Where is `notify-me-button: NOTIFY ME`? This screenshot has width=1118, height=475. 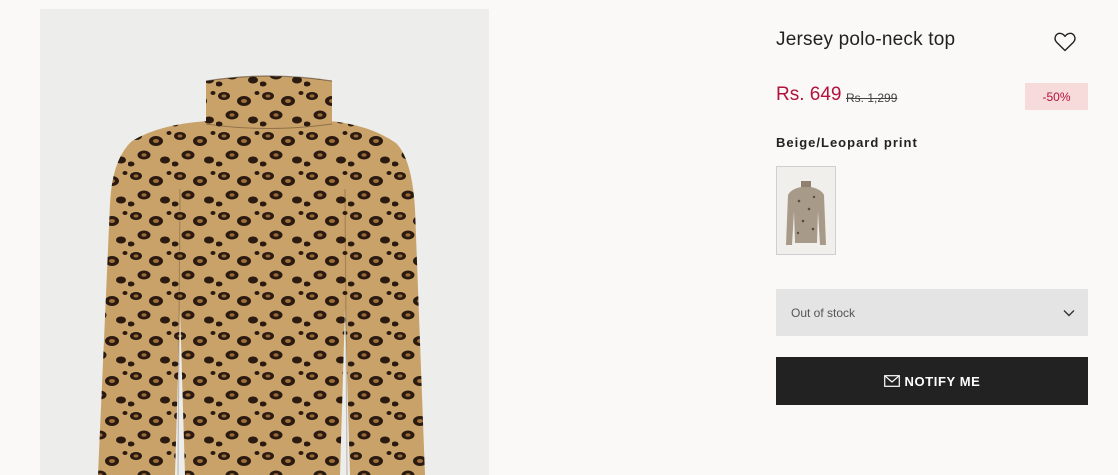
notify-me-button: NOTIFY ME is located at coordinates (932, 381).